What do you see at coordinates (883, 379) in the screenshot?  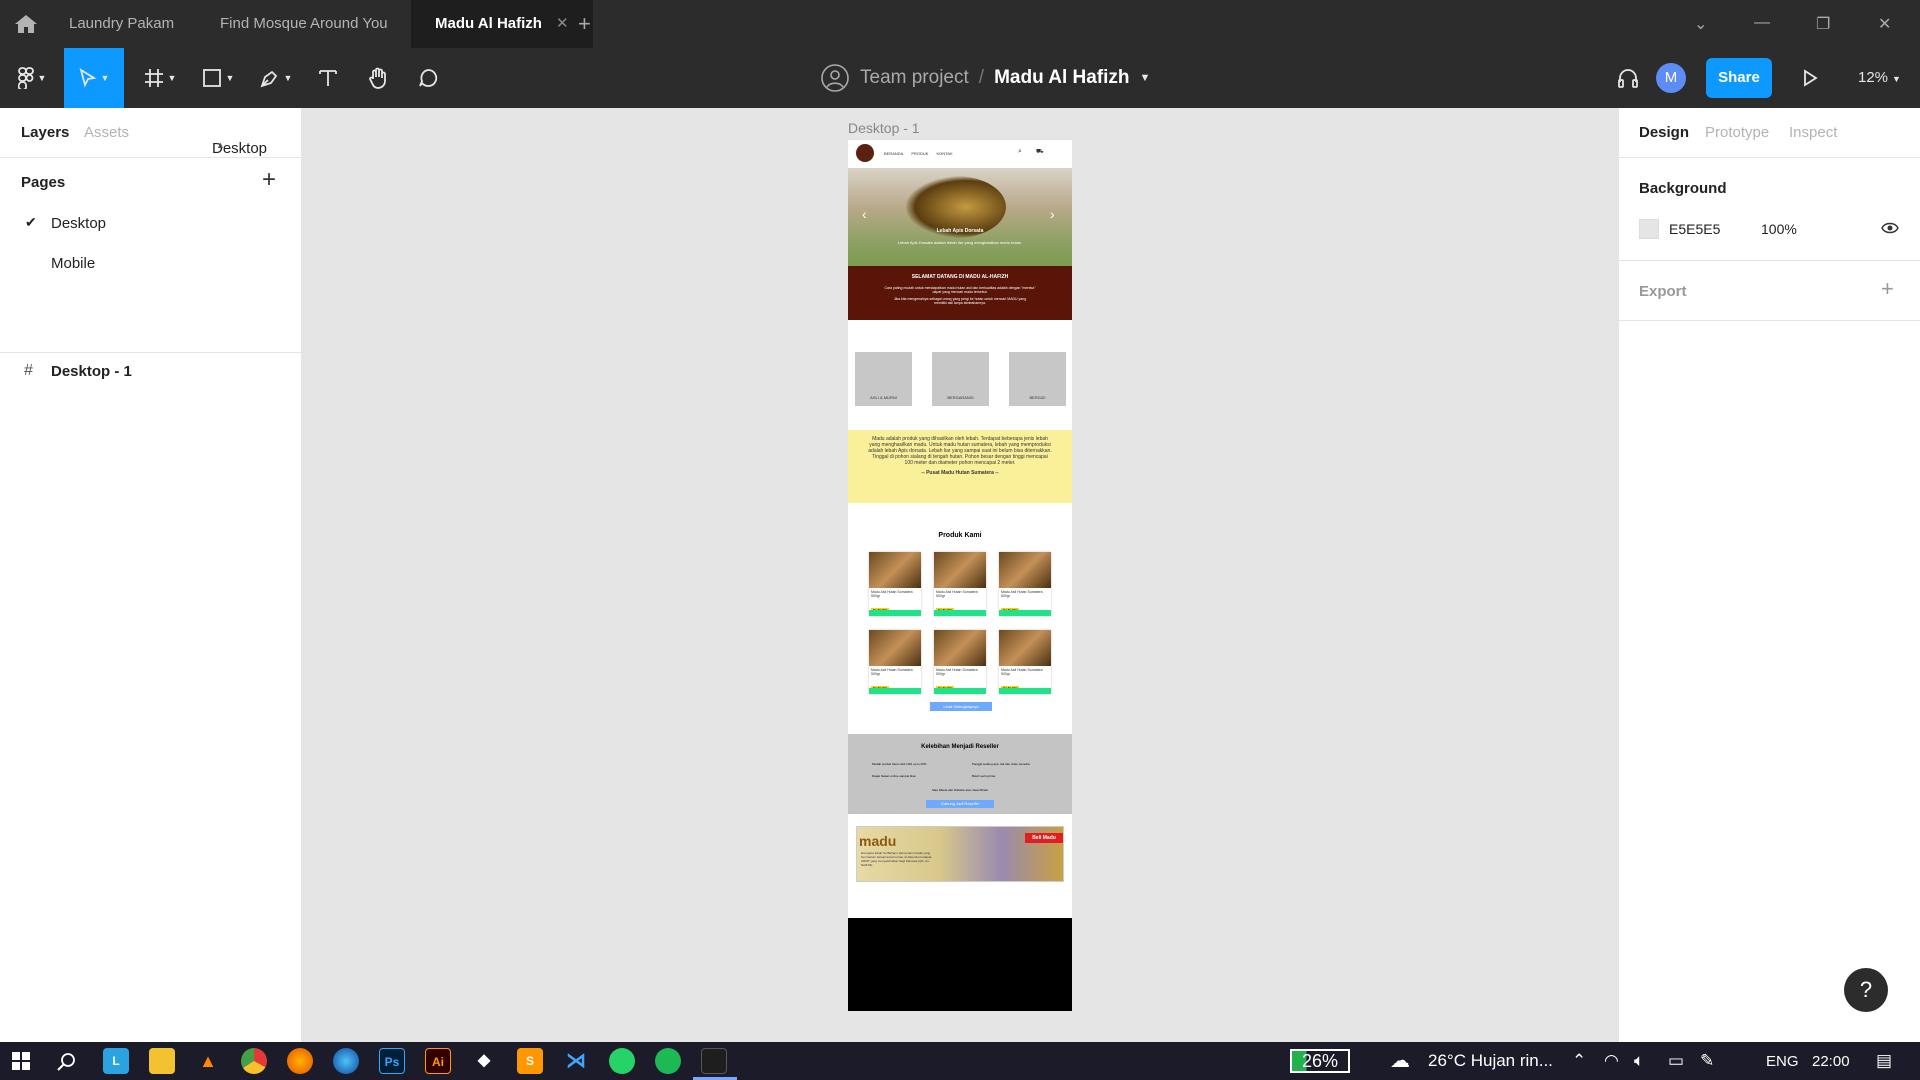 I see `feature-box: ASLI & MURNI` at bounding box center [883, 379].